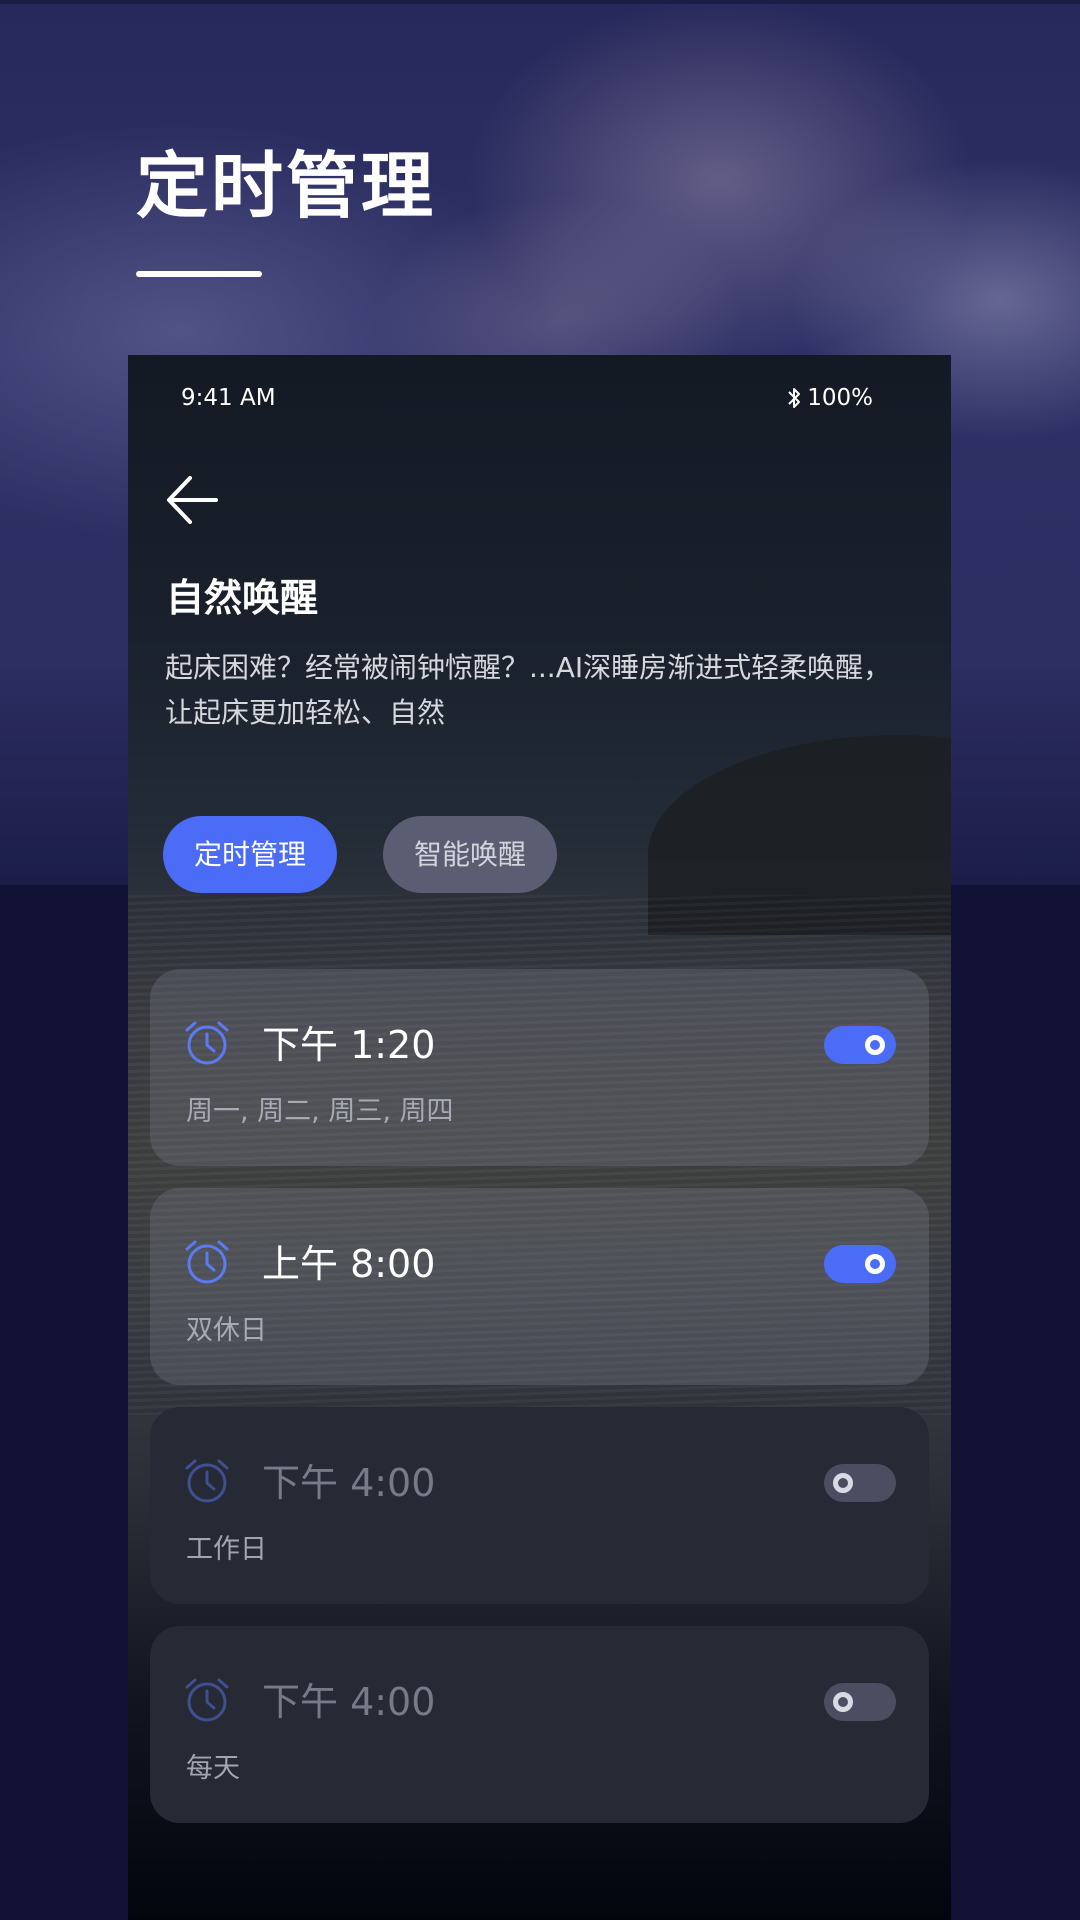 The height and width of the screenshot is (1920, 1080). What do you see at coordinates (196, 500) in the screenshot?
I see `back-button` at bounding box center [196, 500].